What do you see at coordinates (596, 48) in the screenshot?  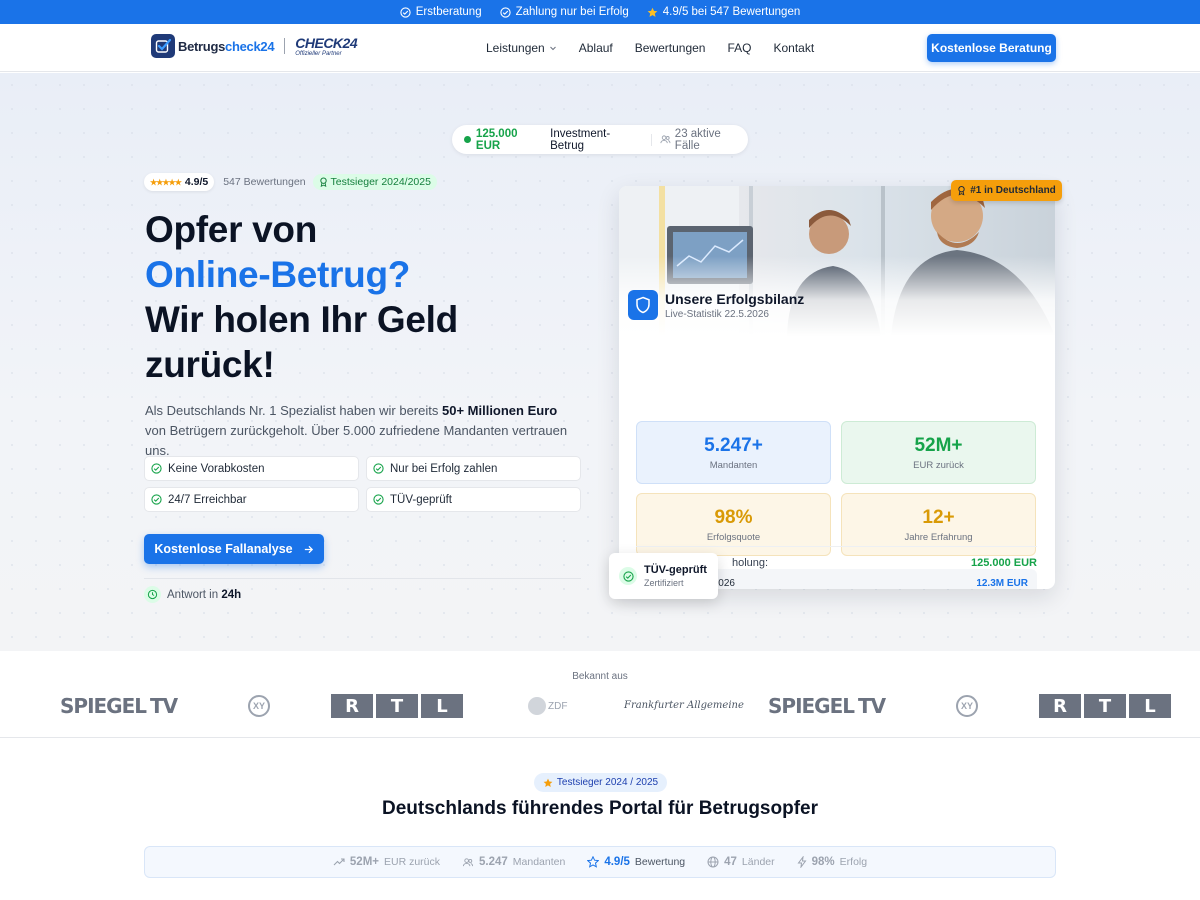 I see `nav-item-ablauf: Ablauf` at bounding box center [596, 48].